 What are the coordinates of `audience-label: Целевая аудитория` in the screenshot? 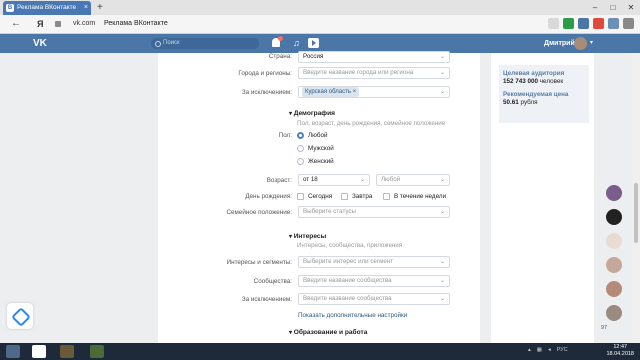 It's located at (534, 73).